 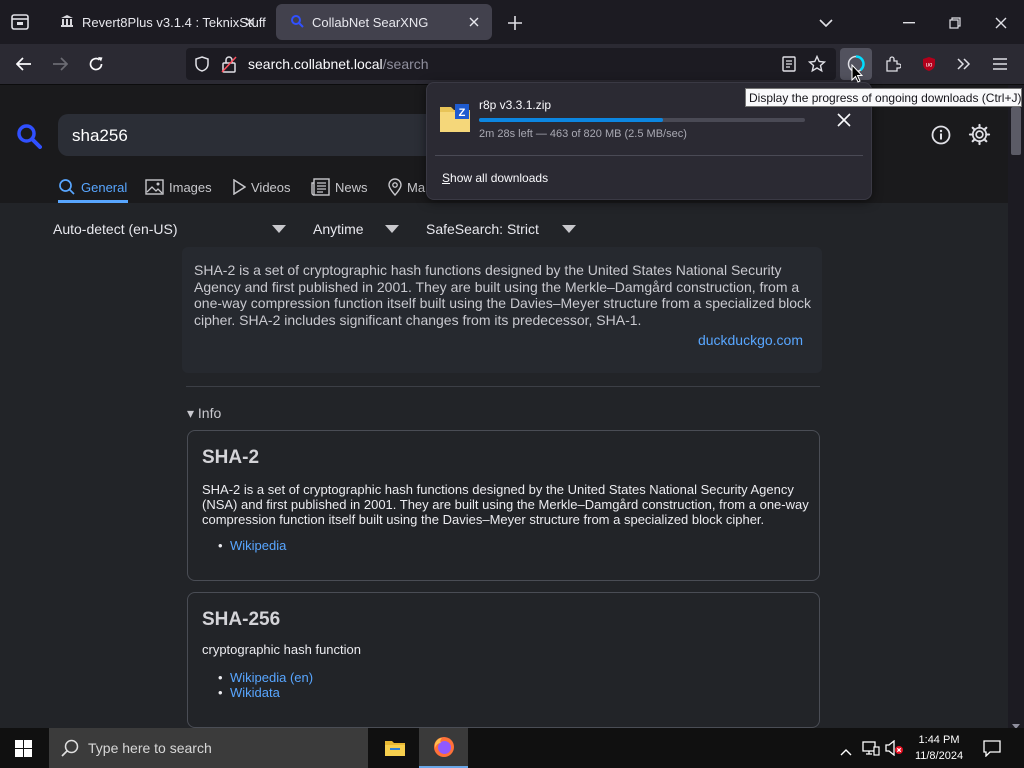 What do you see at coordinates (515, 23) in the screenshot?
I see `new-tab-plus-icon` at bounding box center [515, 23].